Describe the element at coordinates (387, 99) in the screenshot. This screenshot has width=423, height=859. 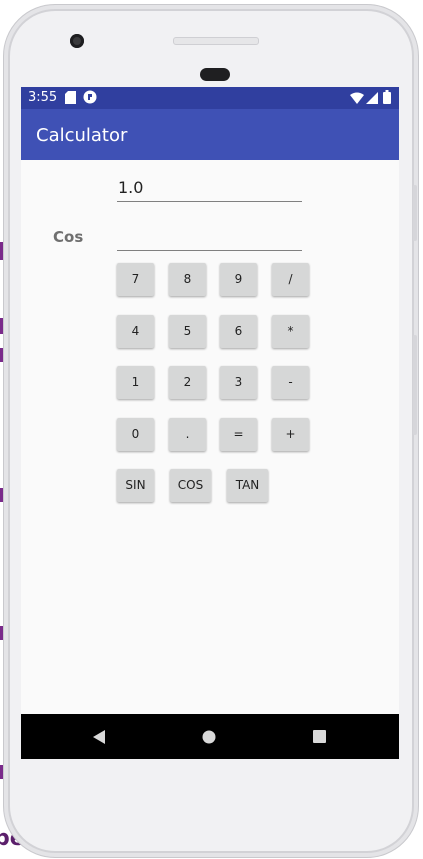
I see `battery-icon` at that location.